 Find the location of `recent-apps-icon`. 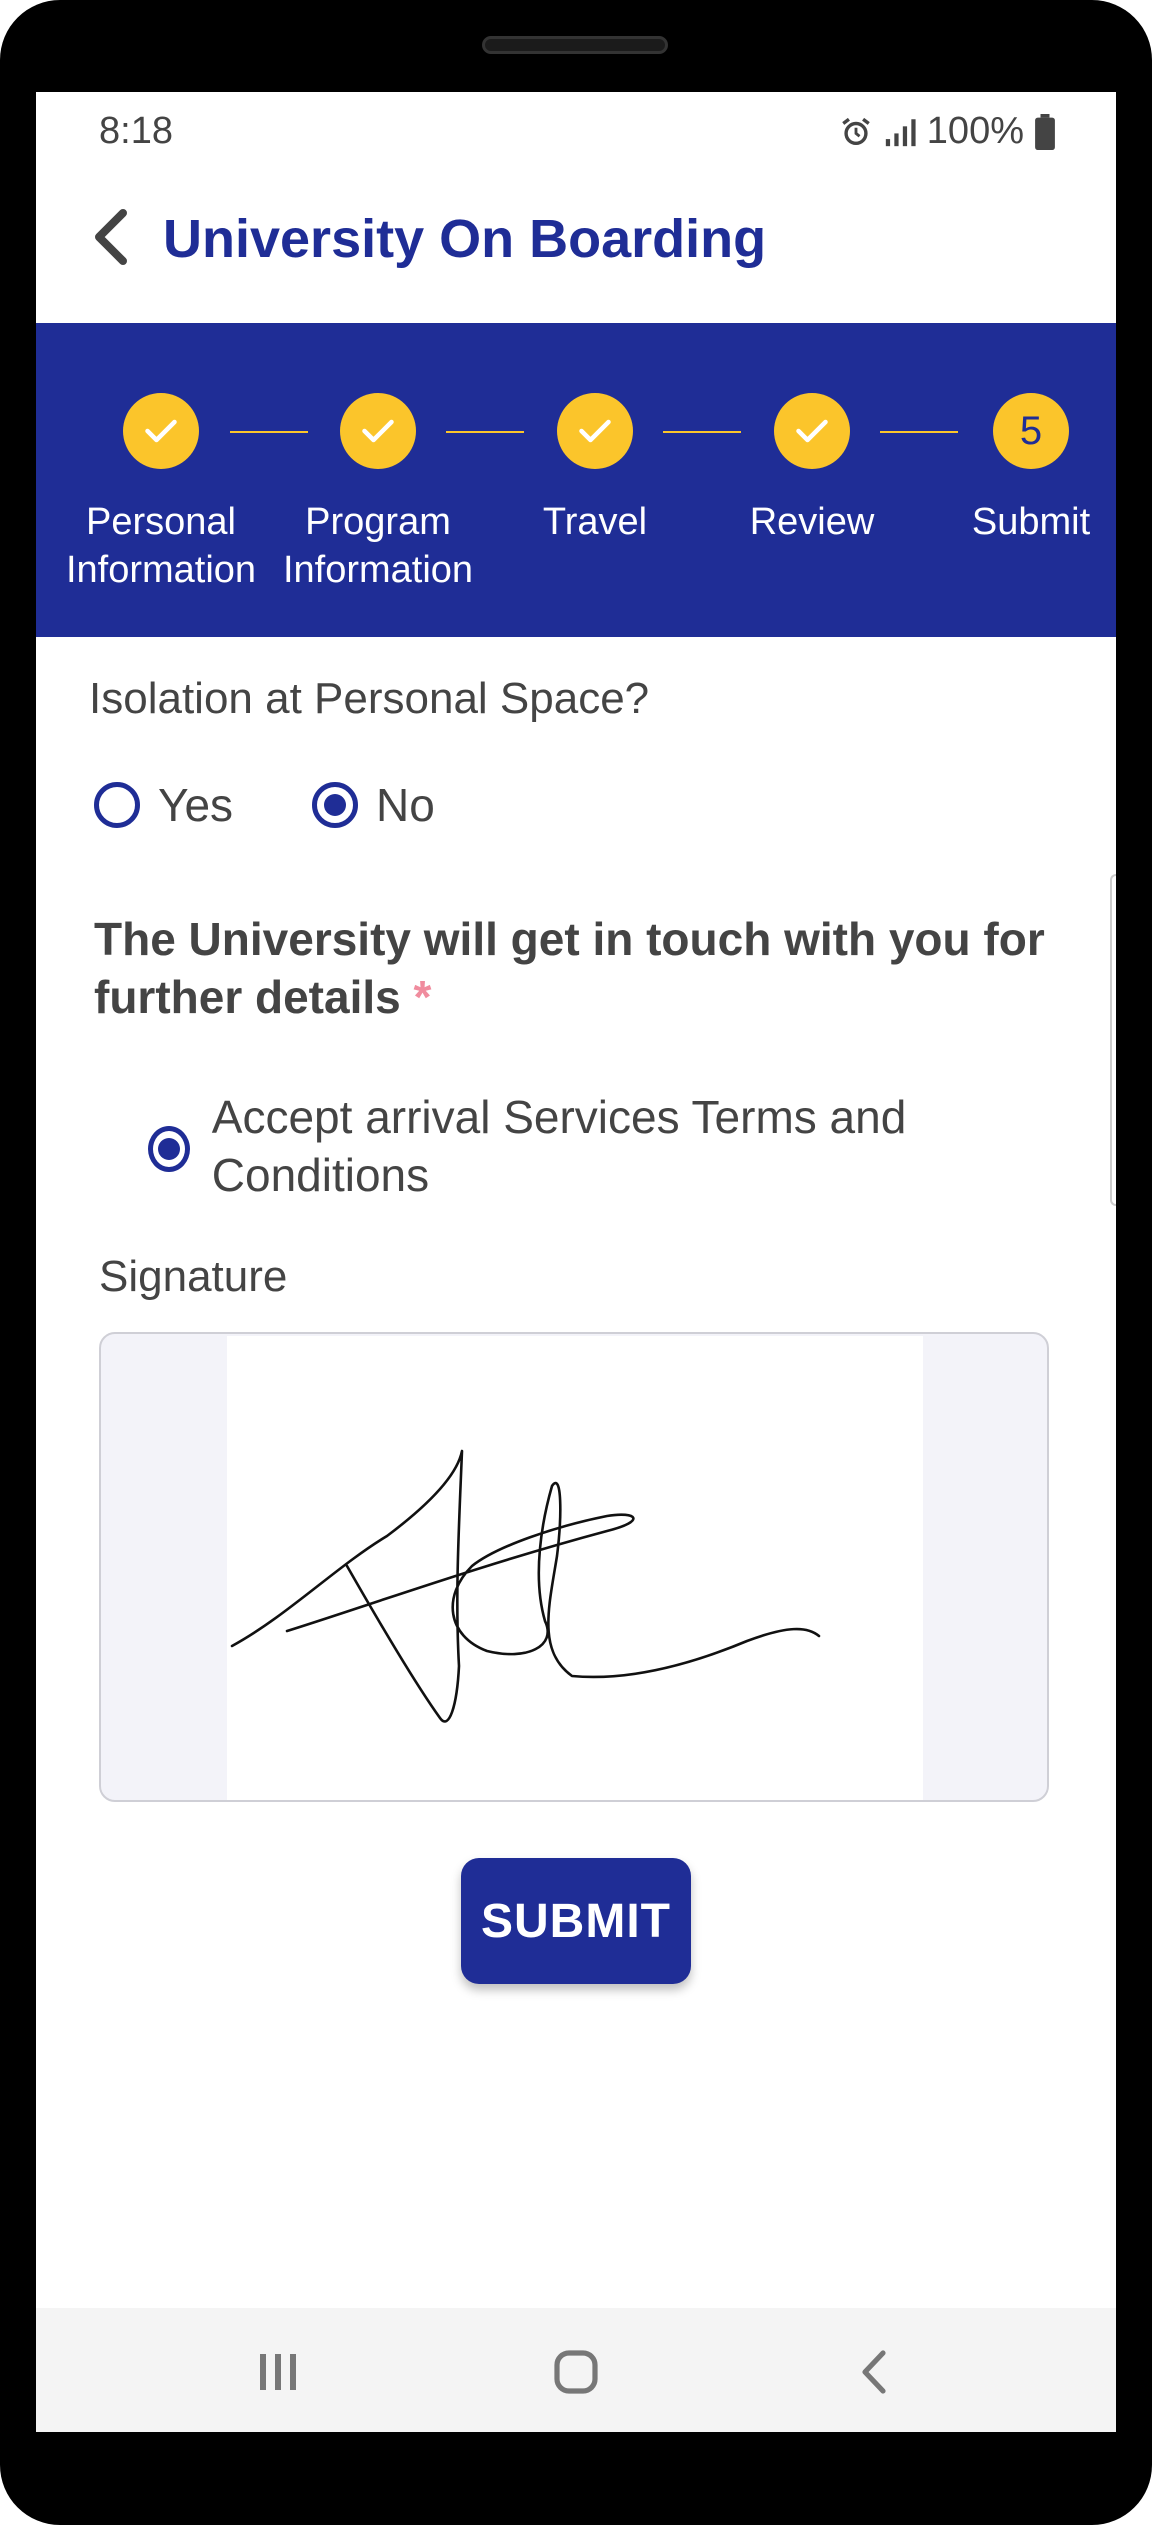

recent-apps-icon is located at coordinates (278, 2372).